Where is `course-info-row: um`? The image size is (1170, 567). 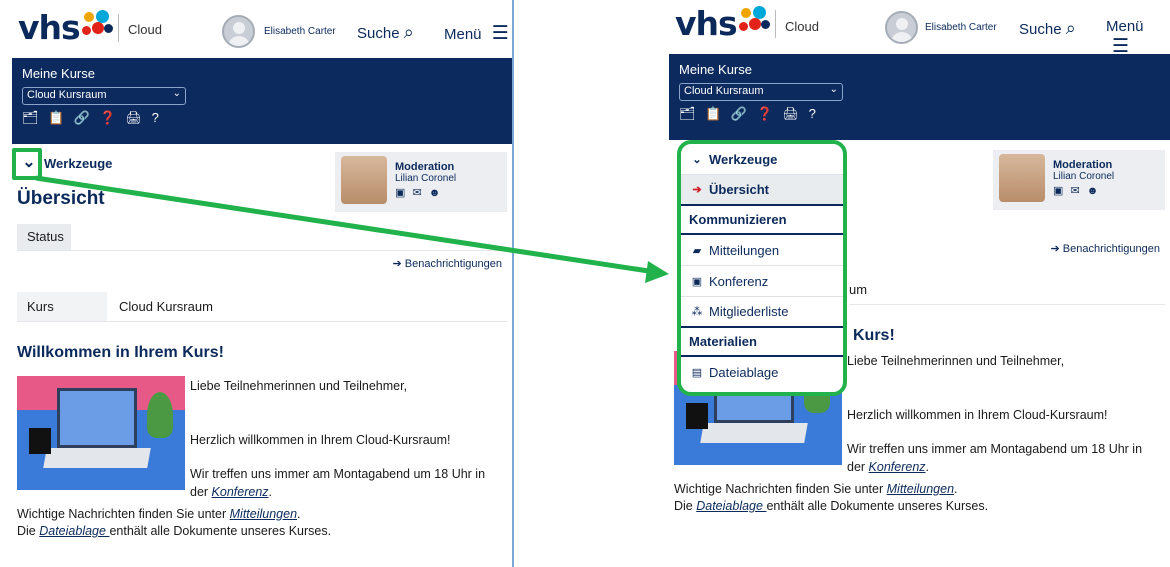 course-info-row: um is located at coordinates (1007, 290).